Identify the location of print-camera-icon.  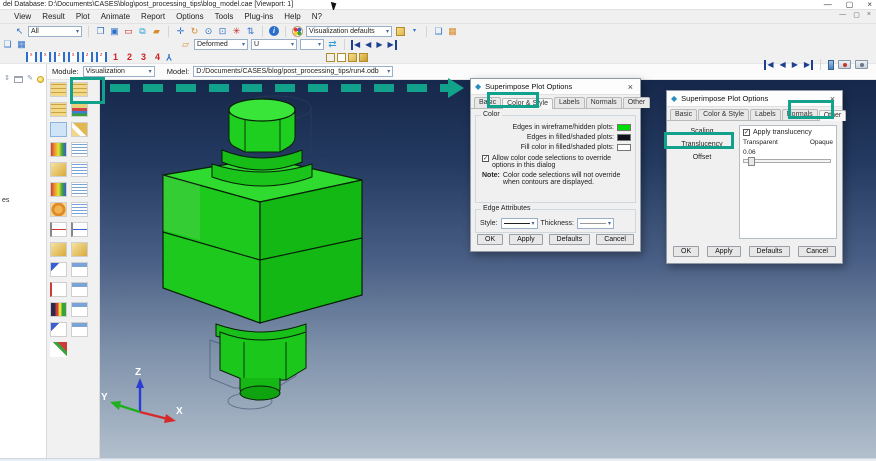
(861, 64).